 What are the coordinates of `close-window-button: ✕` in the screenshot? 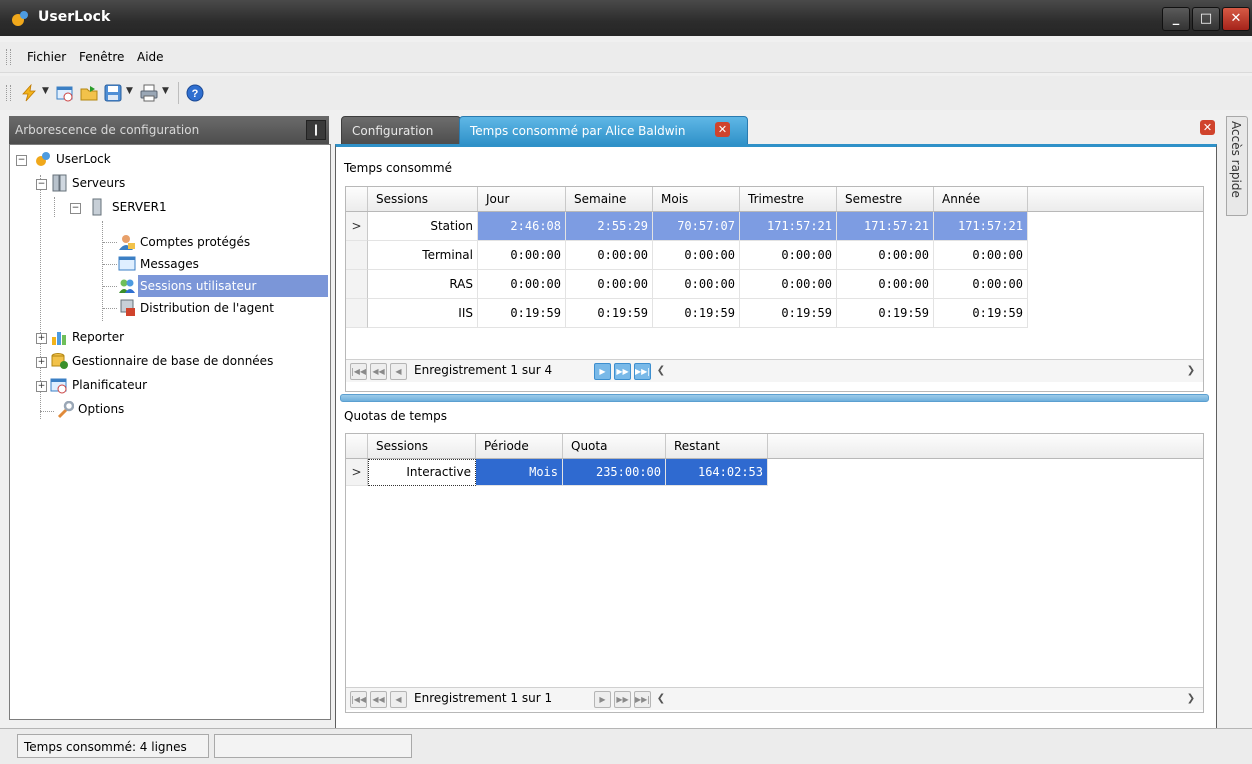 It's located at (1236, 19).